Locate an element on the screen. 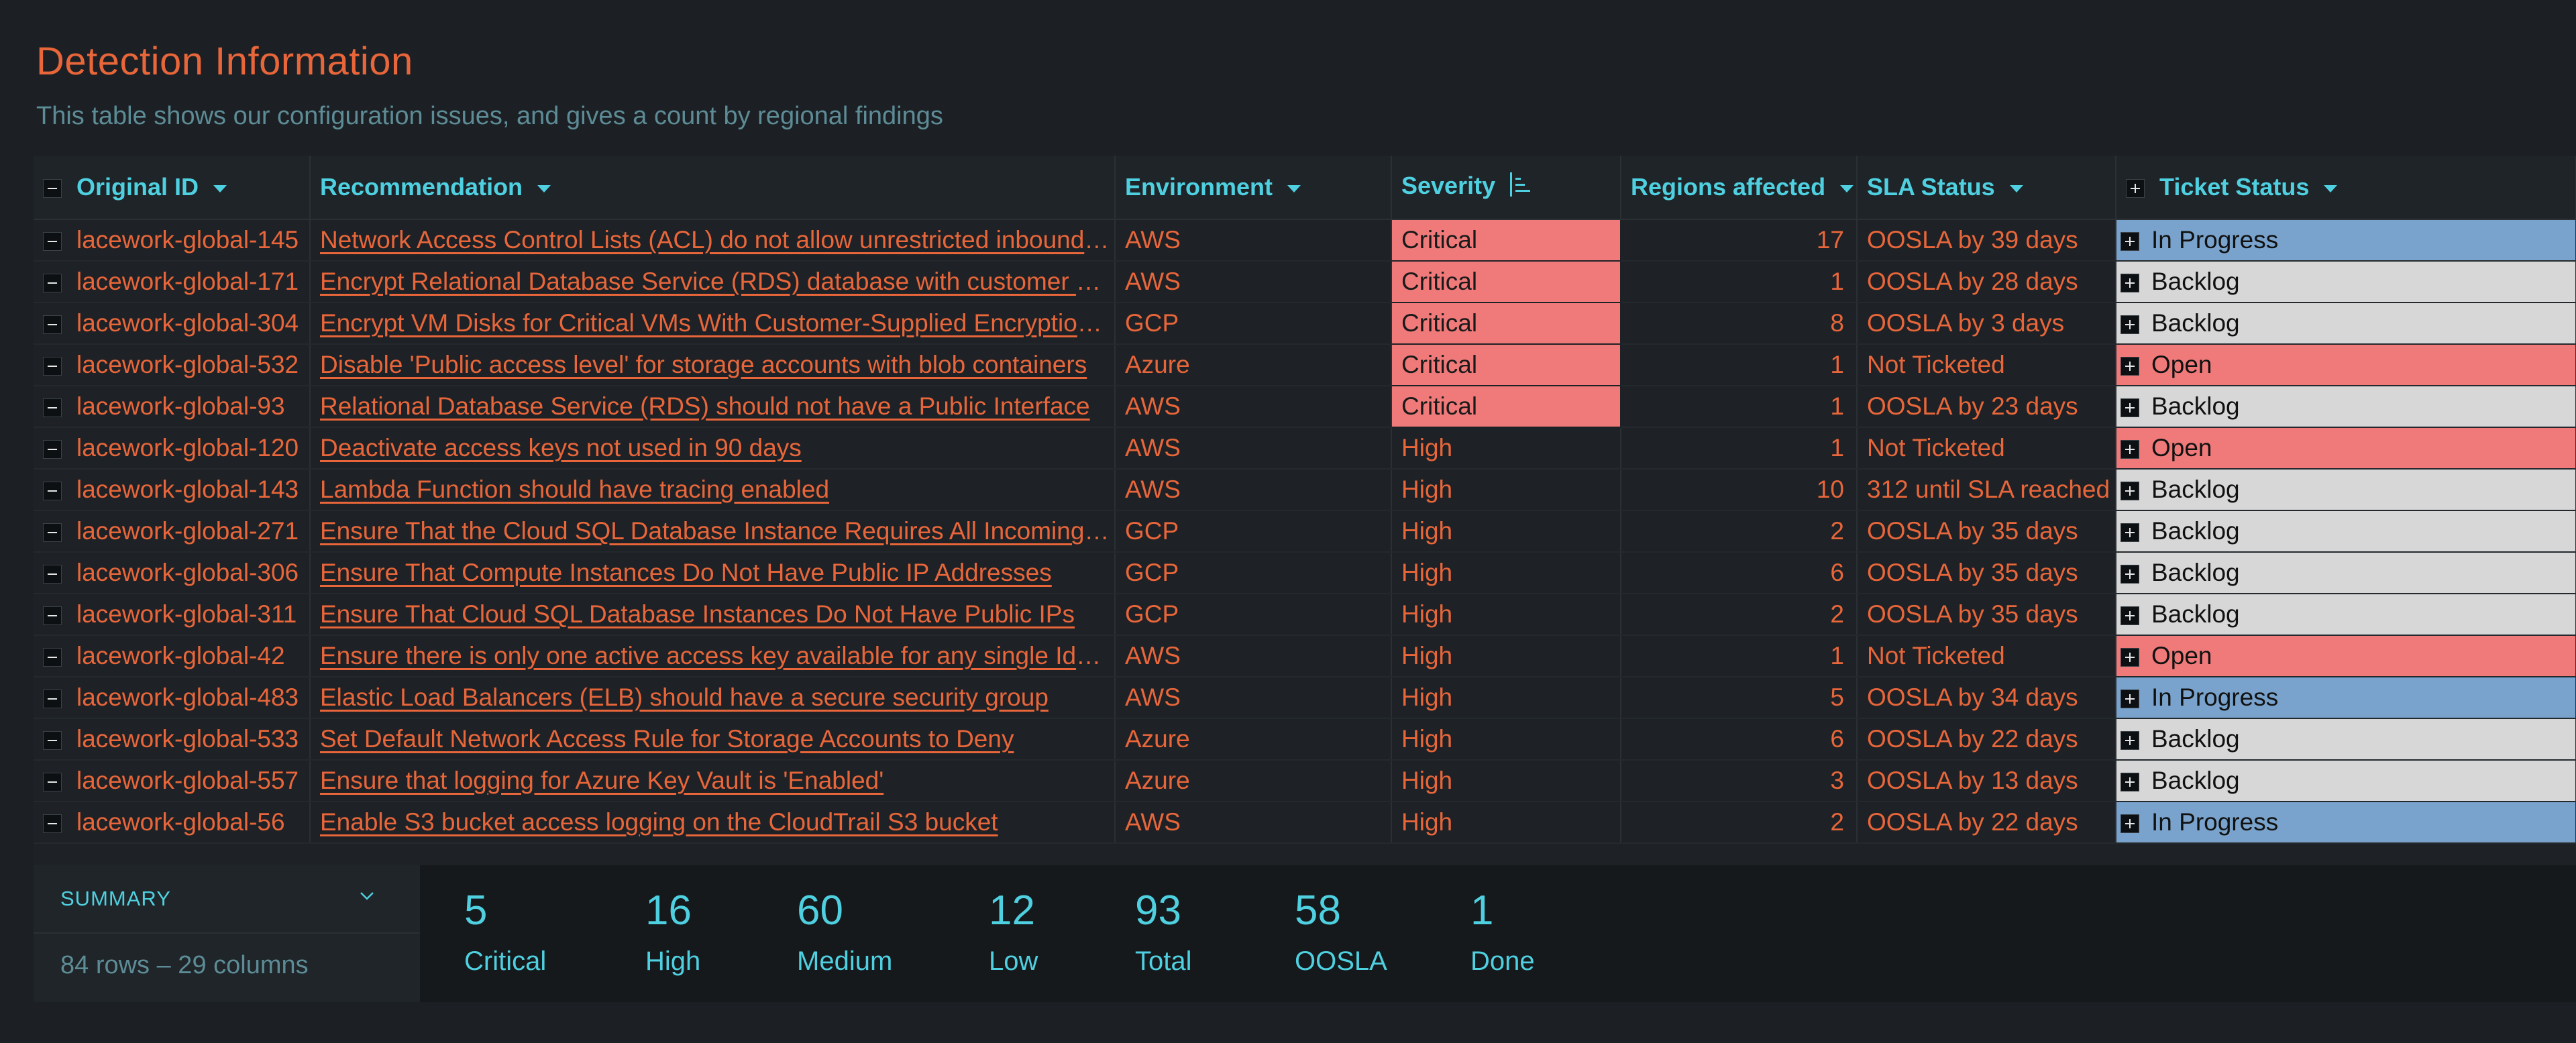  summary-toggle: SUMMARY 84 rows – 29 columns is located at coordinates (227, 934).